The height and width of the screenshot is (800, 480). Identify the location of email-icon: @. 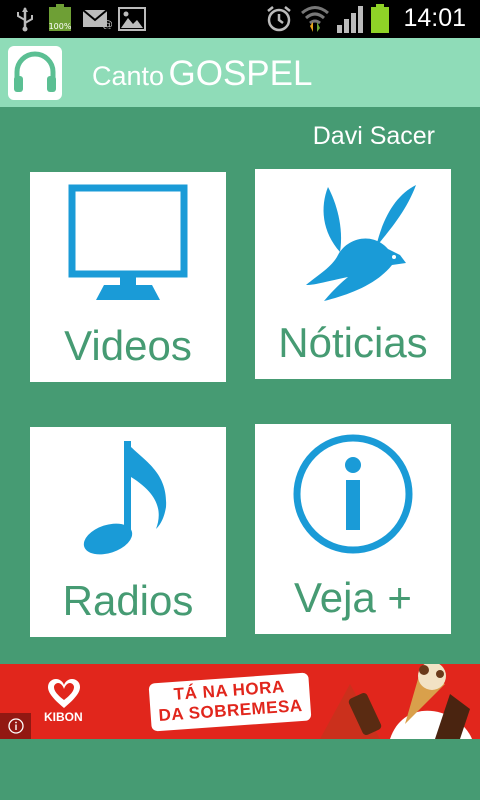
(97, 19).